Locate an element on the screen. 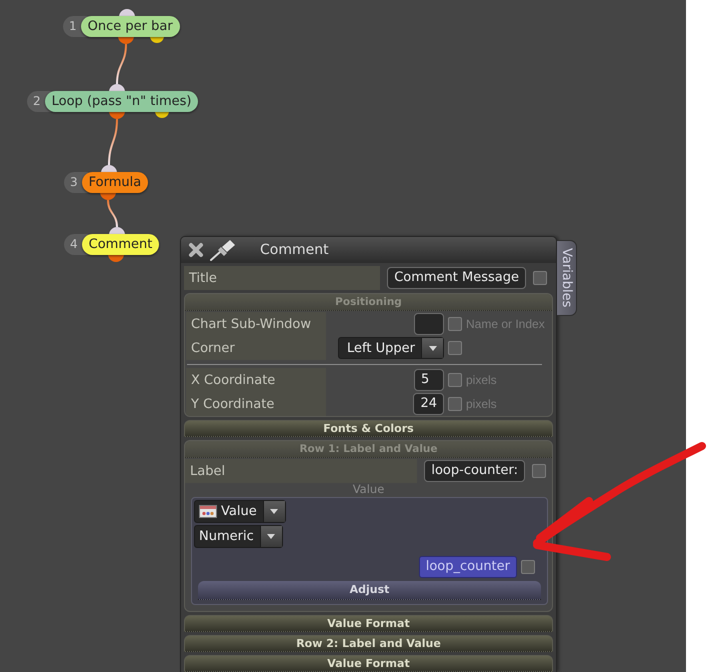 The height and width of the screenshot is (672, 709). close-icon is located at coordinates (196, 250).